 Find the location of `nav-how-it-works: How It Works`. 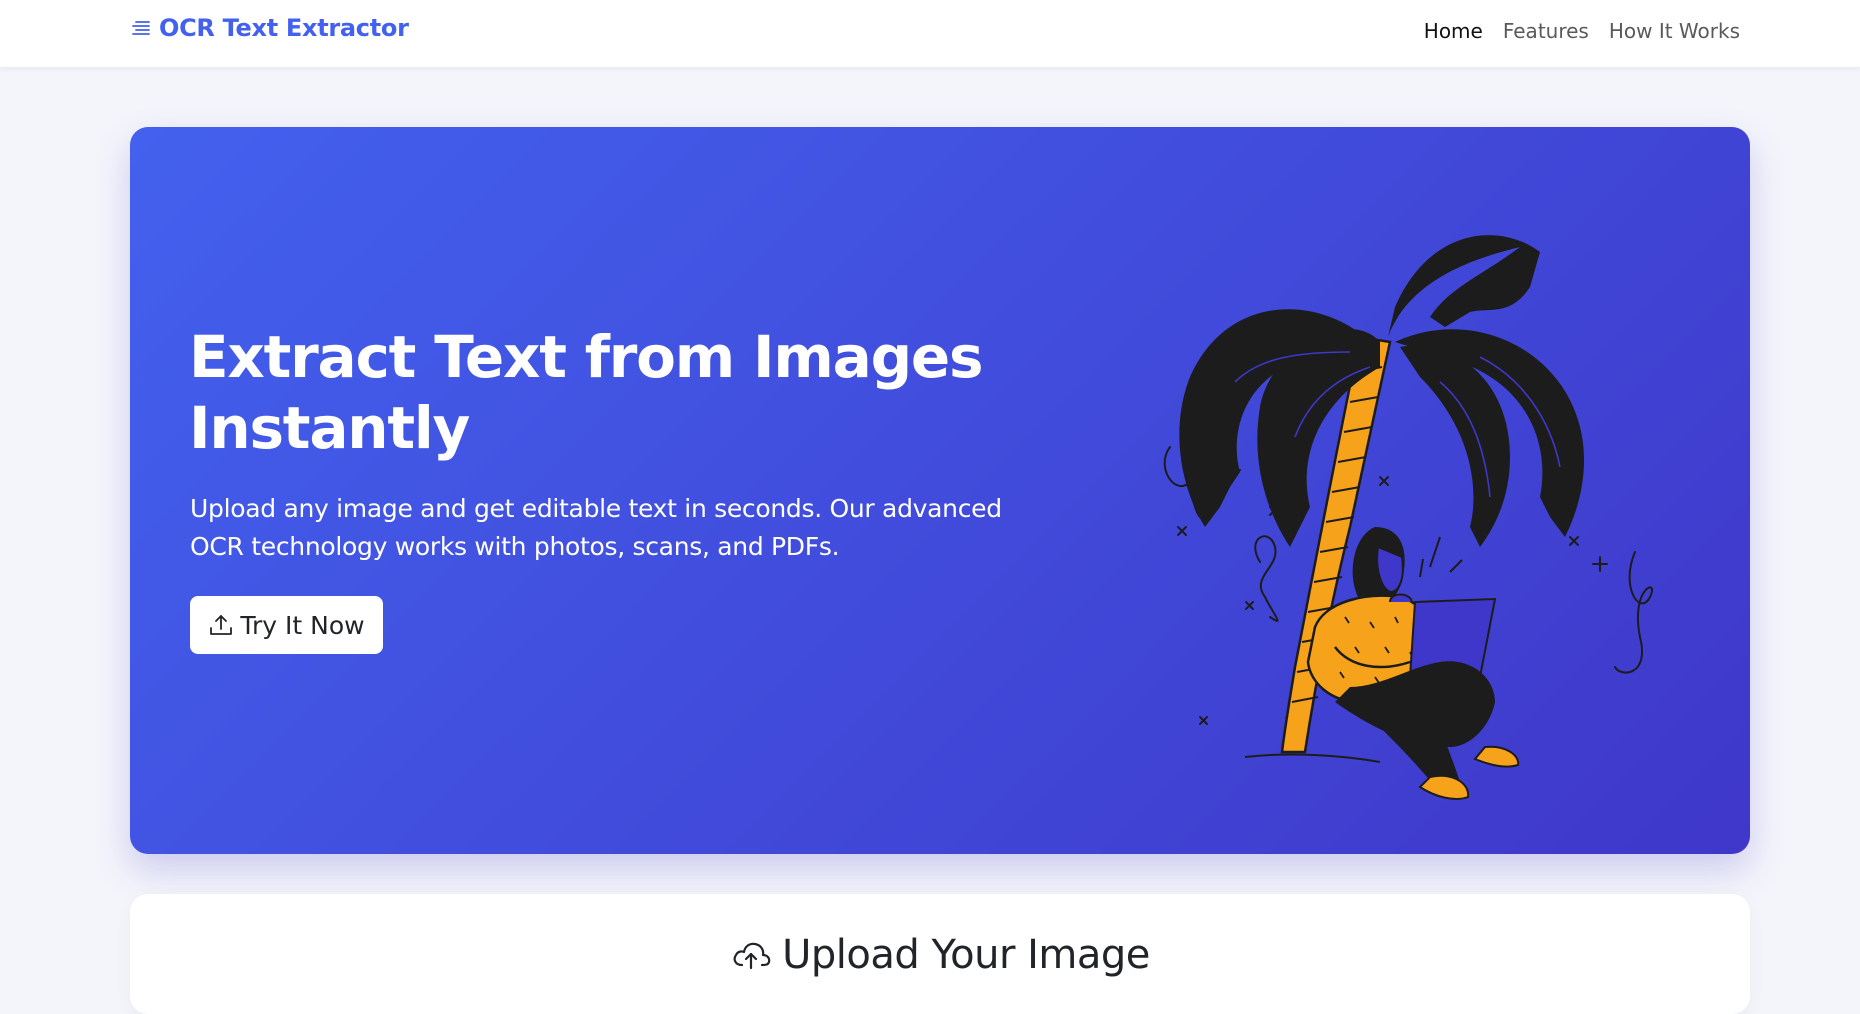

nav-how-it-works: How It Works is located at coordinates (1674, 31).